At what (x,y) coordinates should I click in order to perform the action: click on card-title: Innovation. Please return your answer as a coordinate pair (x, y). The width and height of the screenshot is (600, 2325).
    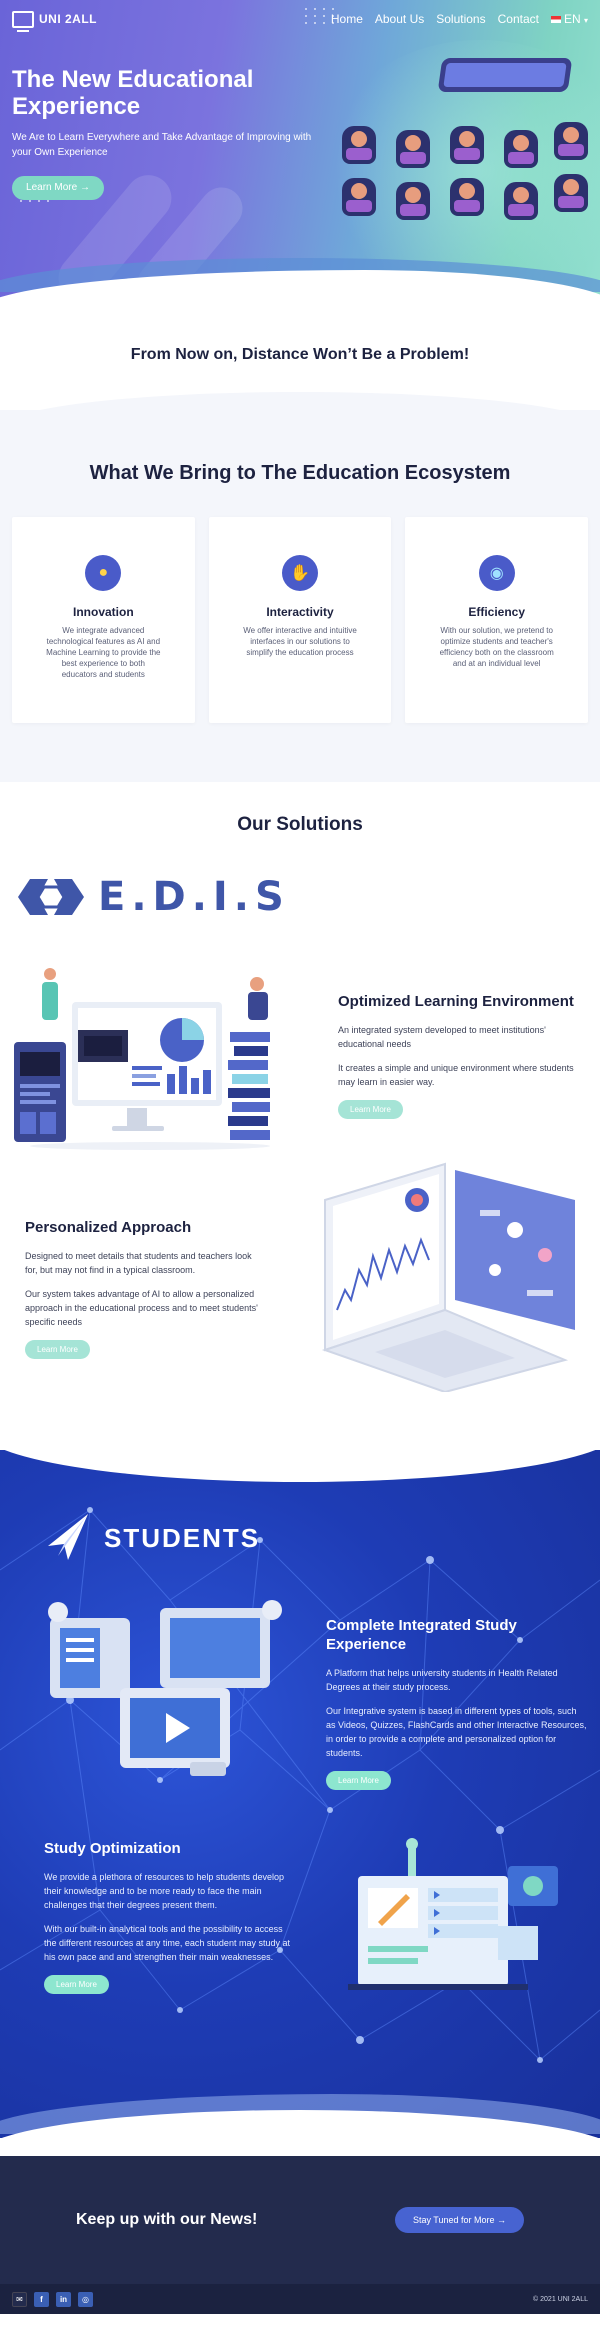
    Looking at the image, I should click on (103, 612).